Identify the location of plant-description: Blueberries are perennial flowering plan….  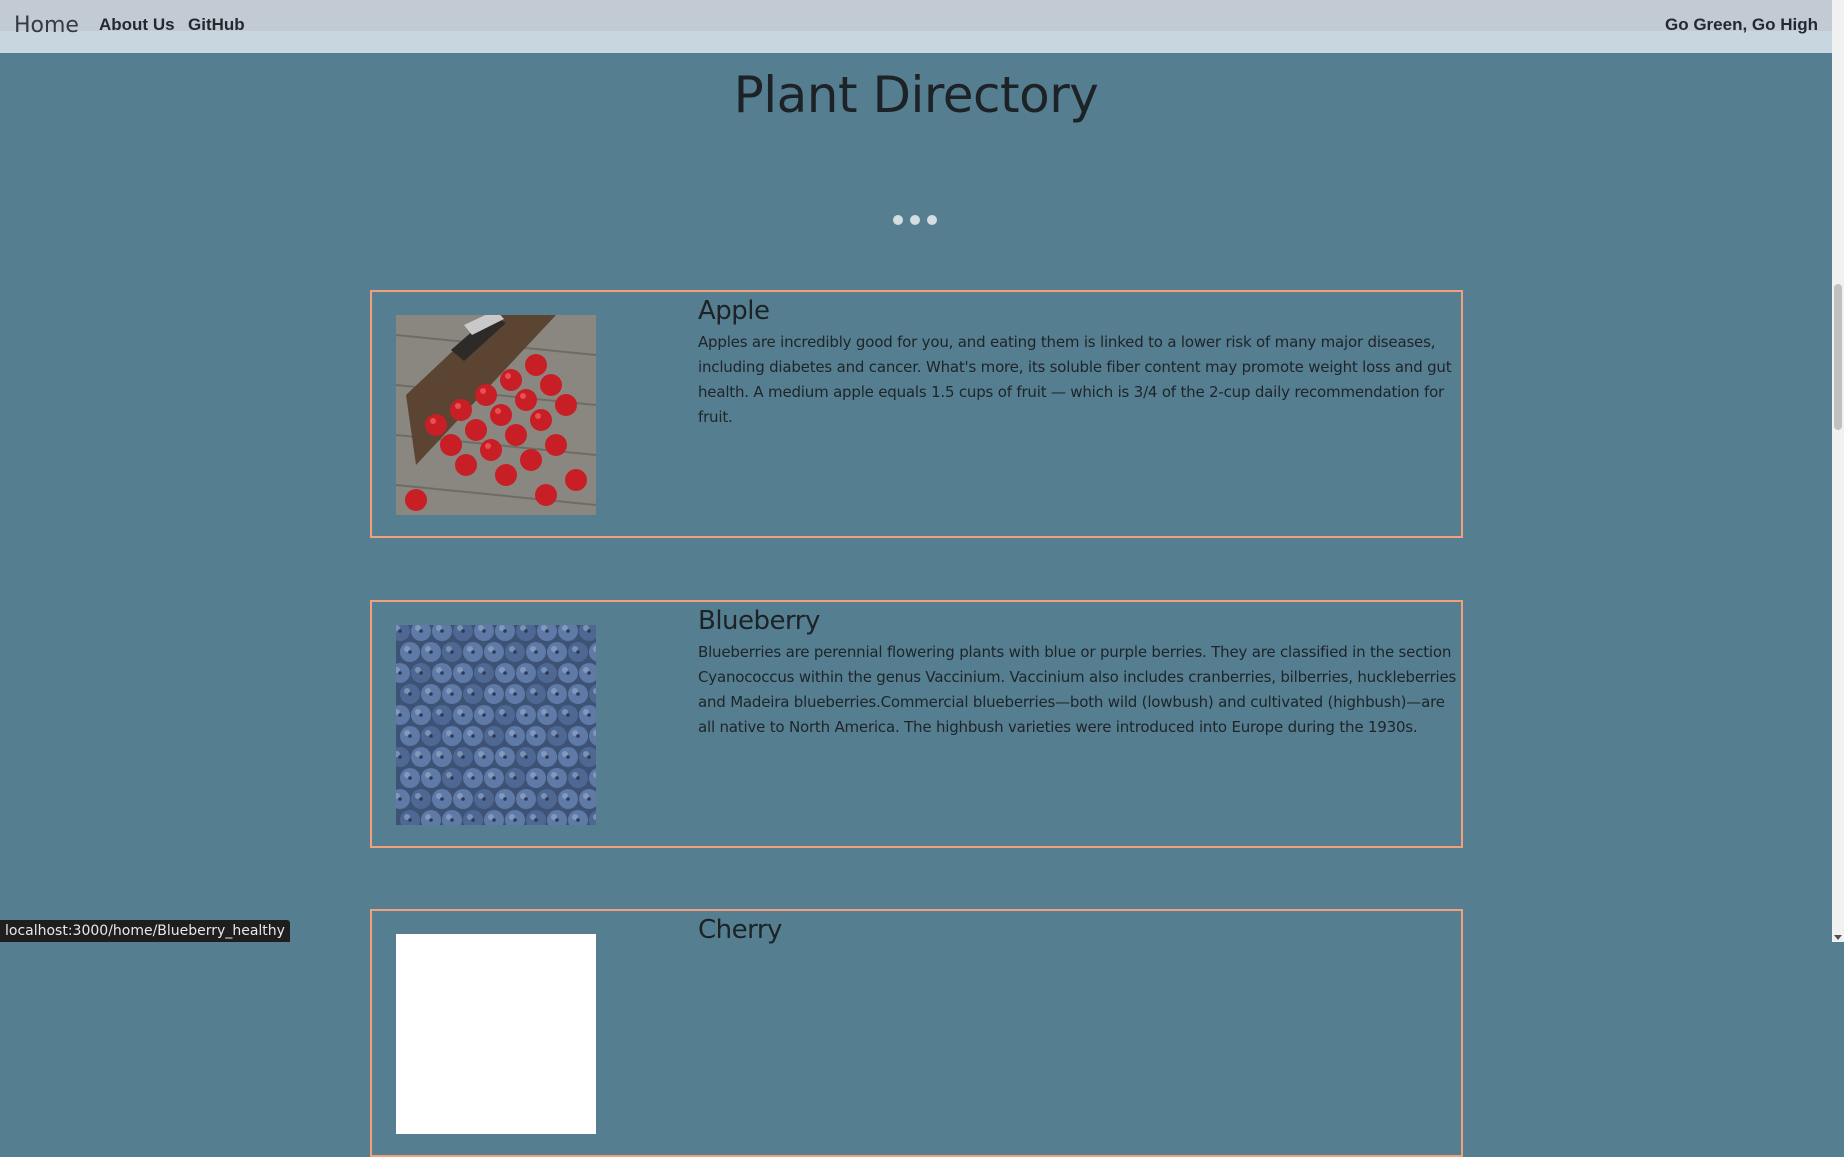
(1078, 690).